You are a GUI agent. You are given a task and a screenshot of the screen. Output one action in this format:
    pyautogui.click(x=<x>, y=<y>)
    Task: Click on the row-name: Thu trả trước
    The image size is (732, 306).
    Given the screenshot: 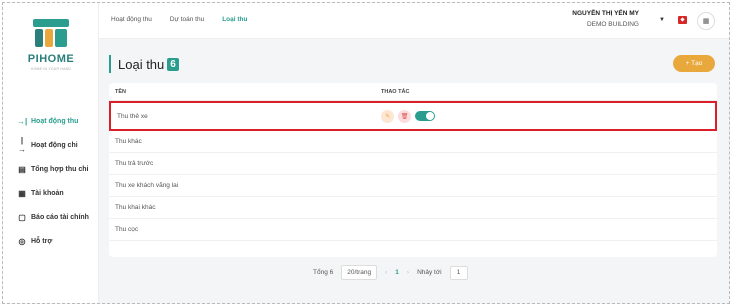 What is the action you would take?
    pyautogui.click(x=134, y=163)
    